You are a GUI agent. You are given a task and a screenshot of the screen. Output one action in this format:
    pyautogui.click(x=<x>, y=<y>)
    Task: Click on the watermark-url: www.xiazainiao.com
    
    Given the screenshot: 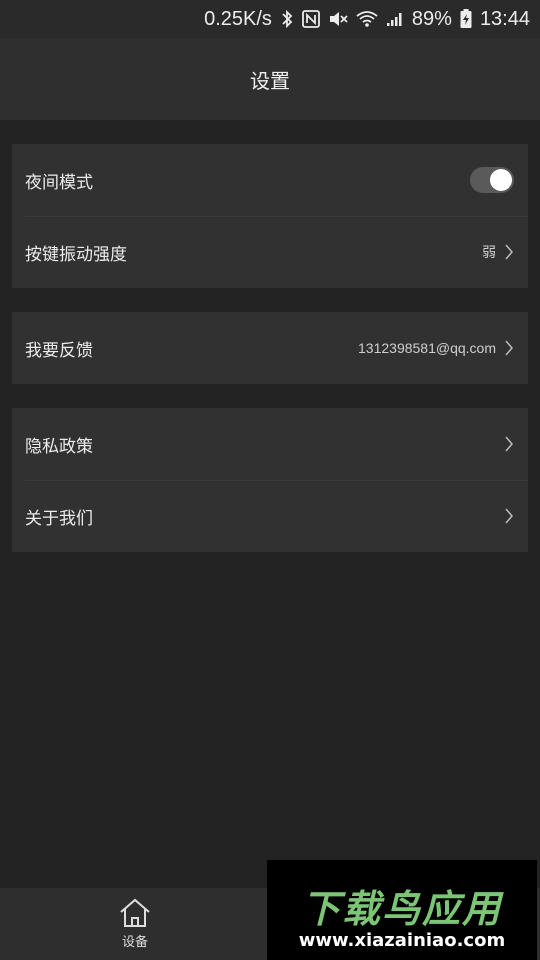 What is the action you would take?
    pyautogui.click(x=402, y=940)
    